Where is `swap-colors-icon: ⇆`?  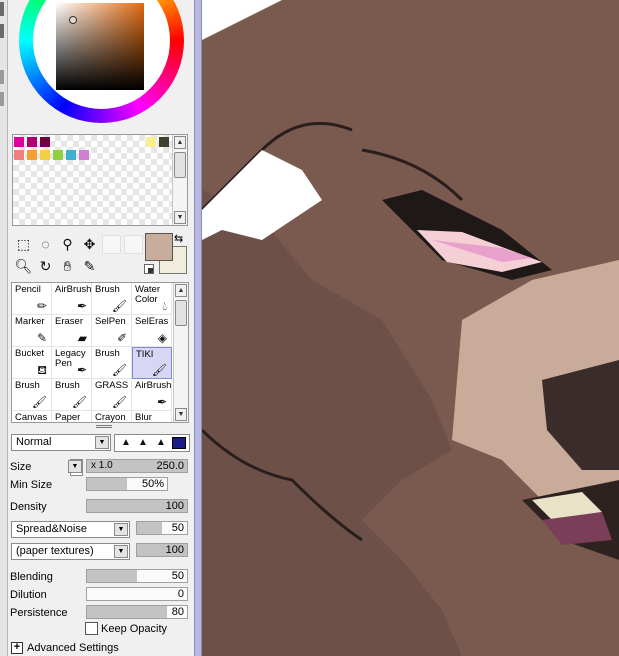
swap-colors-icon: ⇆ is located at coordinates (178, 238).